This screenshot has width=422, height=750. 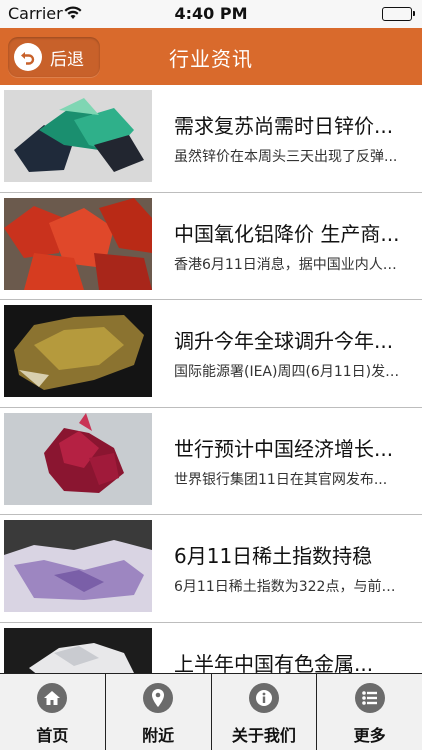 I want to click on page-title: 行业资讯, so click(x=211, y=59).